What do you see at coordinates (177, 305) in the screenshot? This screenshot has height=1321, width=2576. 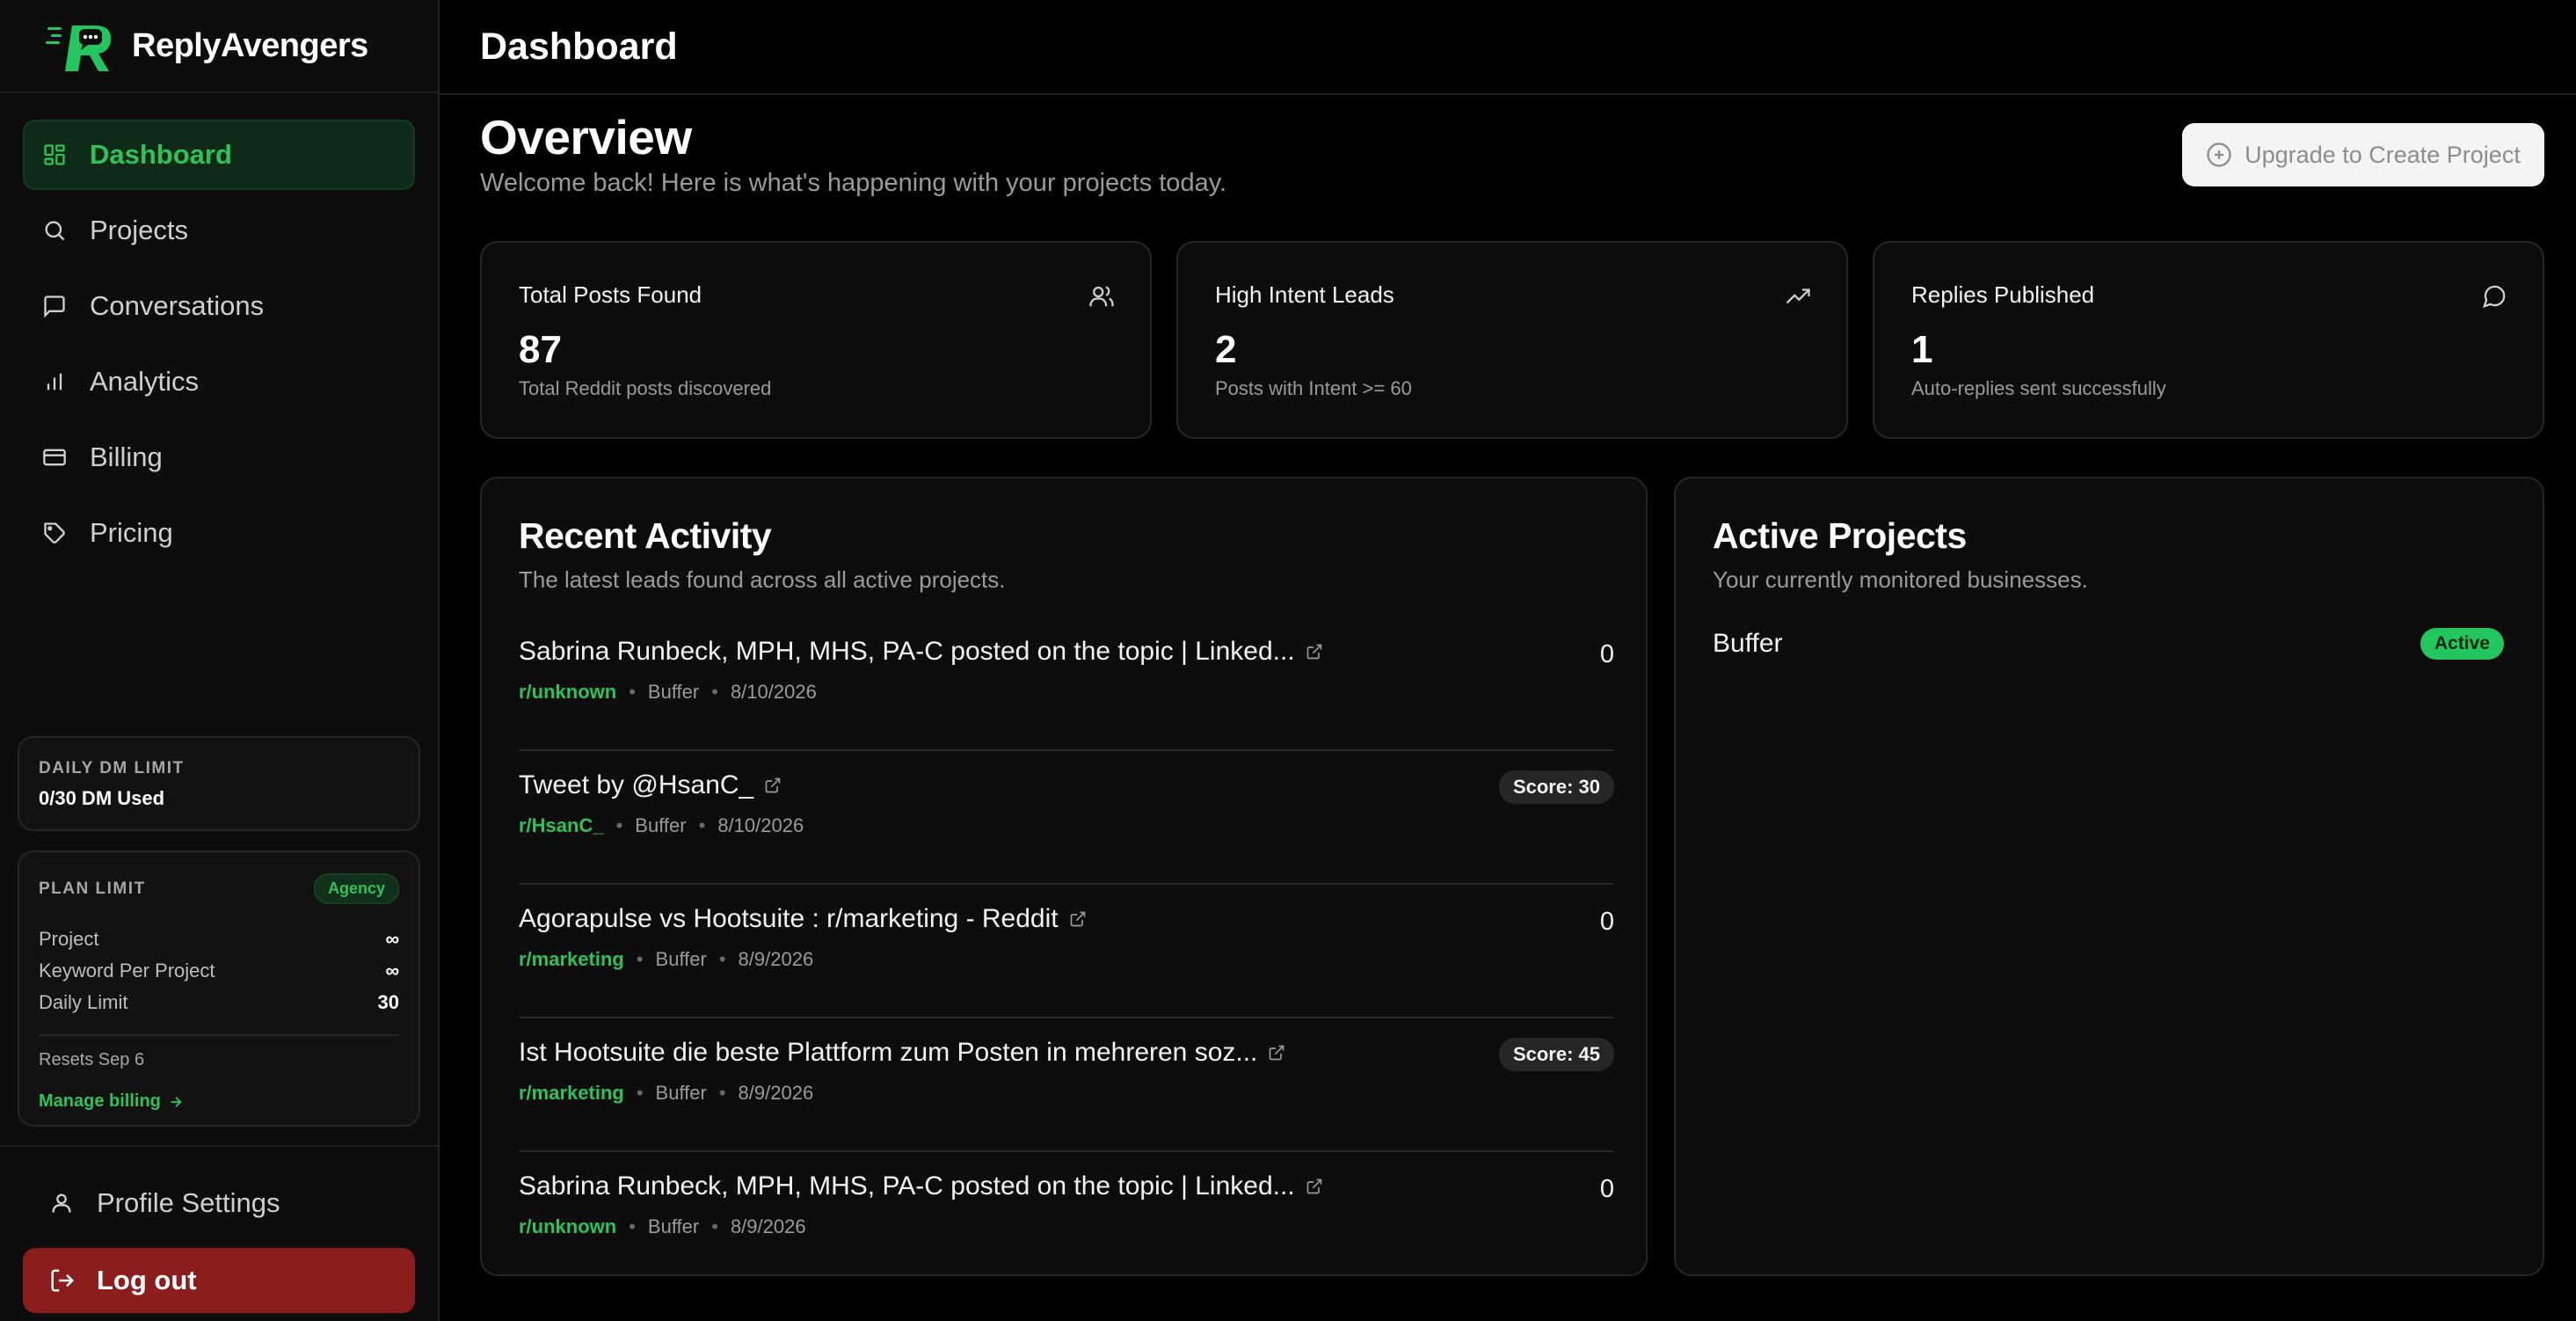 I see `sidebar-item-label: Conversations` at bounding box center [177, 305].